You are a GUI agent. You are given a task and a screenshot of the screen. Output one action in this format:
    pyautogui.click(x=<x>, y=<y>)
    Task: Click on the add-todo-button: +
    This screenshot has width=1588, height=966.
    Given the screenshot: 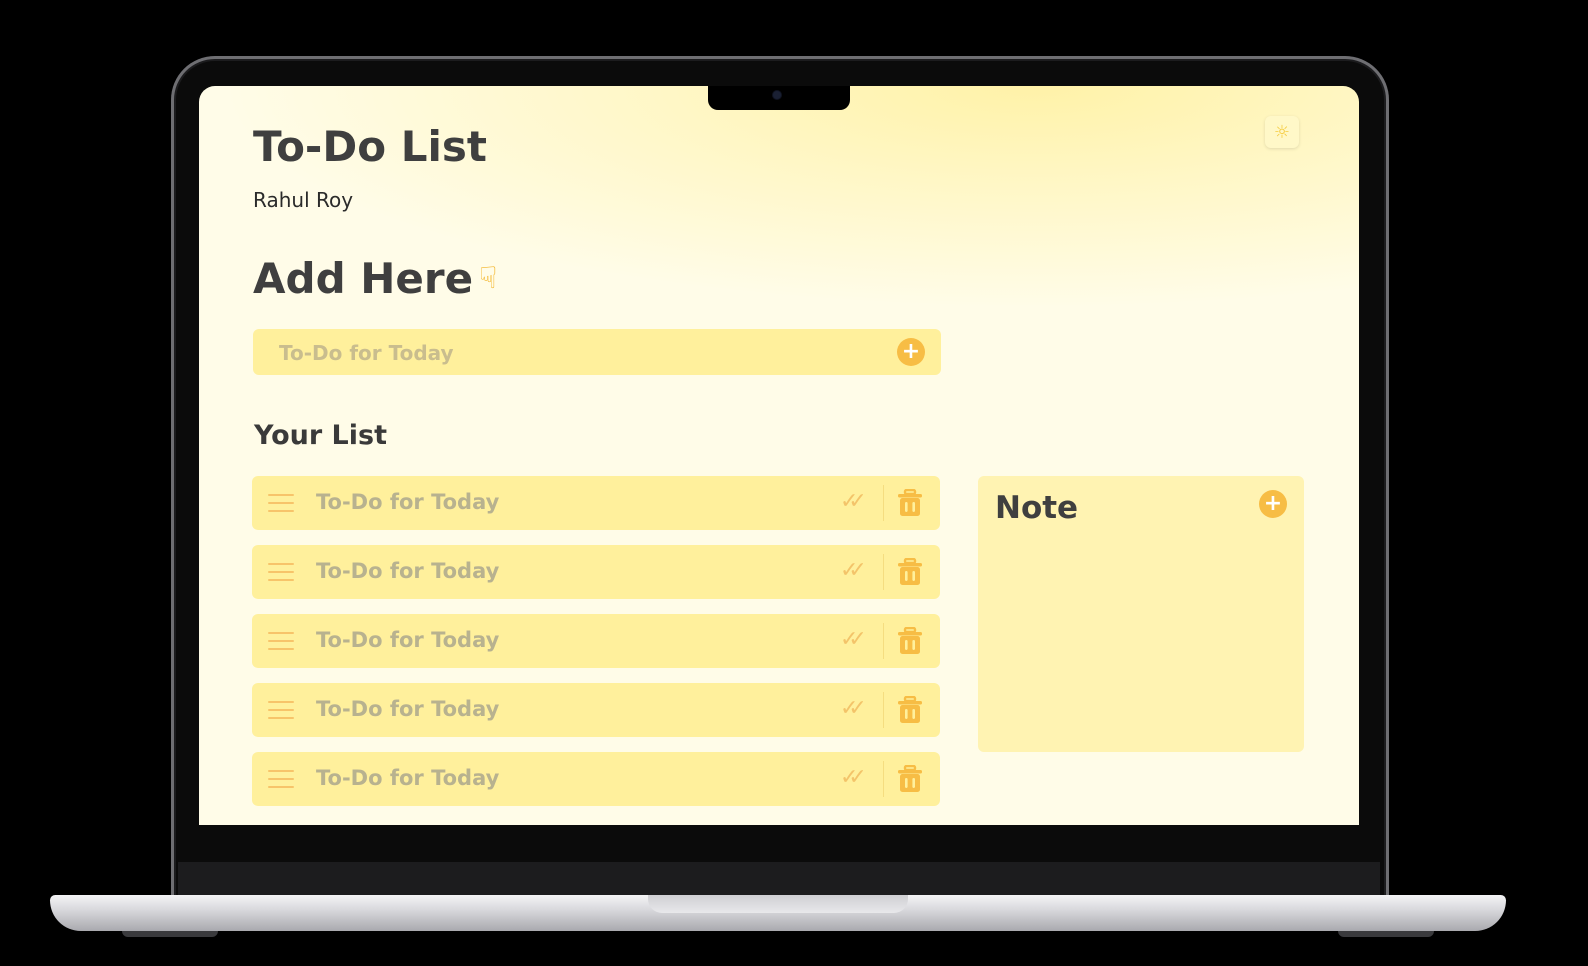 What is the action you would take?
    pyautogui.click(x=911, y=352)
    